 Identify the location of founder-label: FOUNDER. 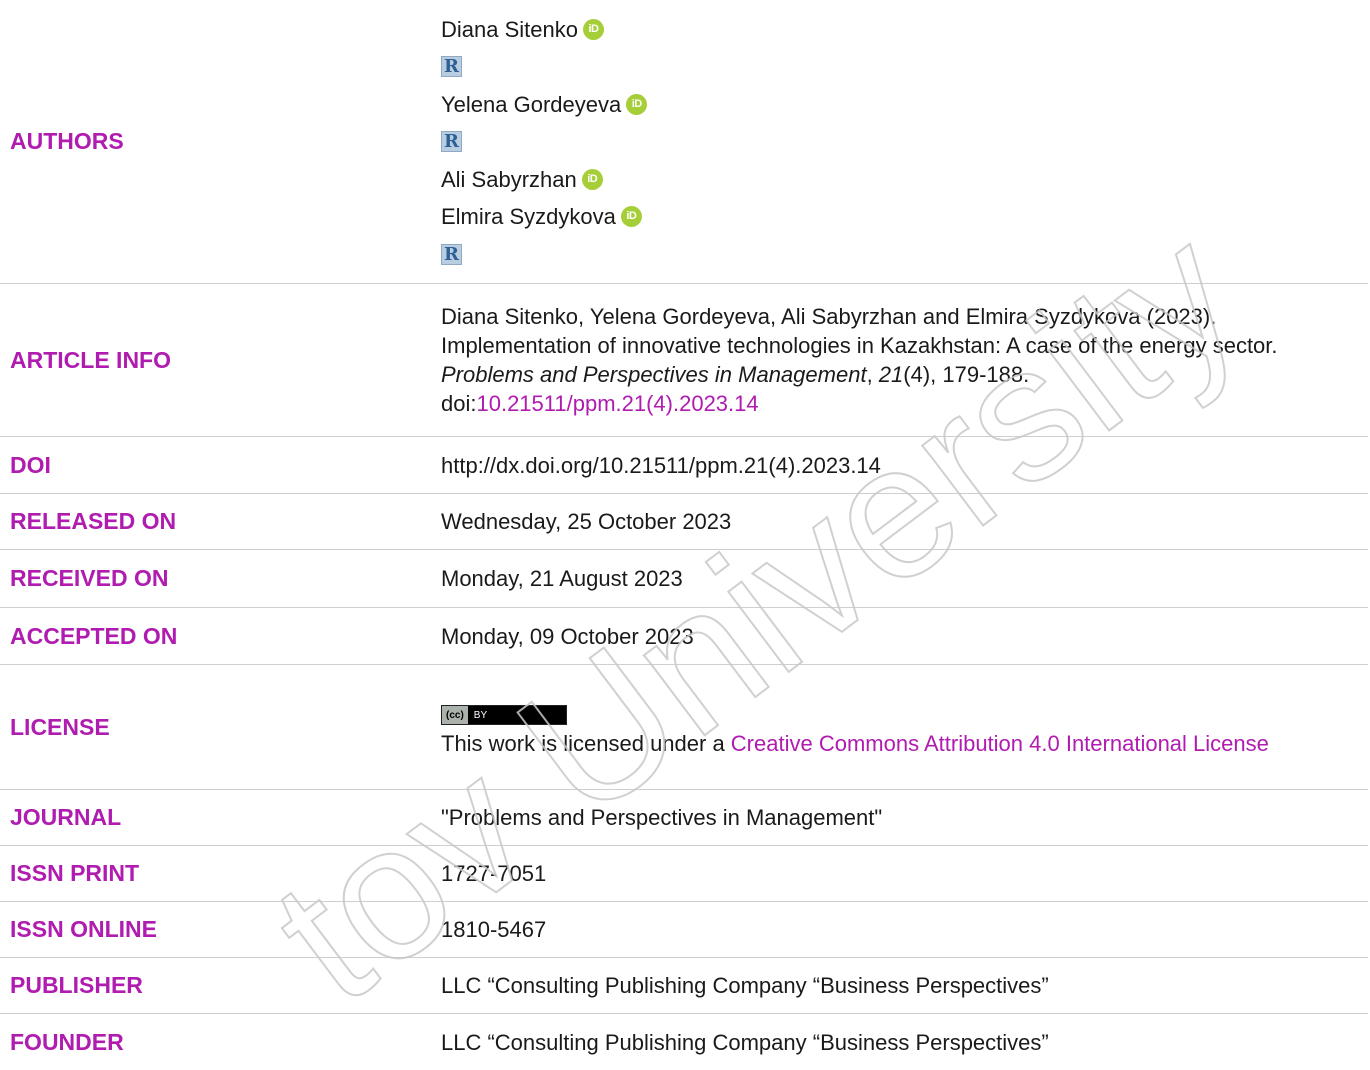
(67, 1041).